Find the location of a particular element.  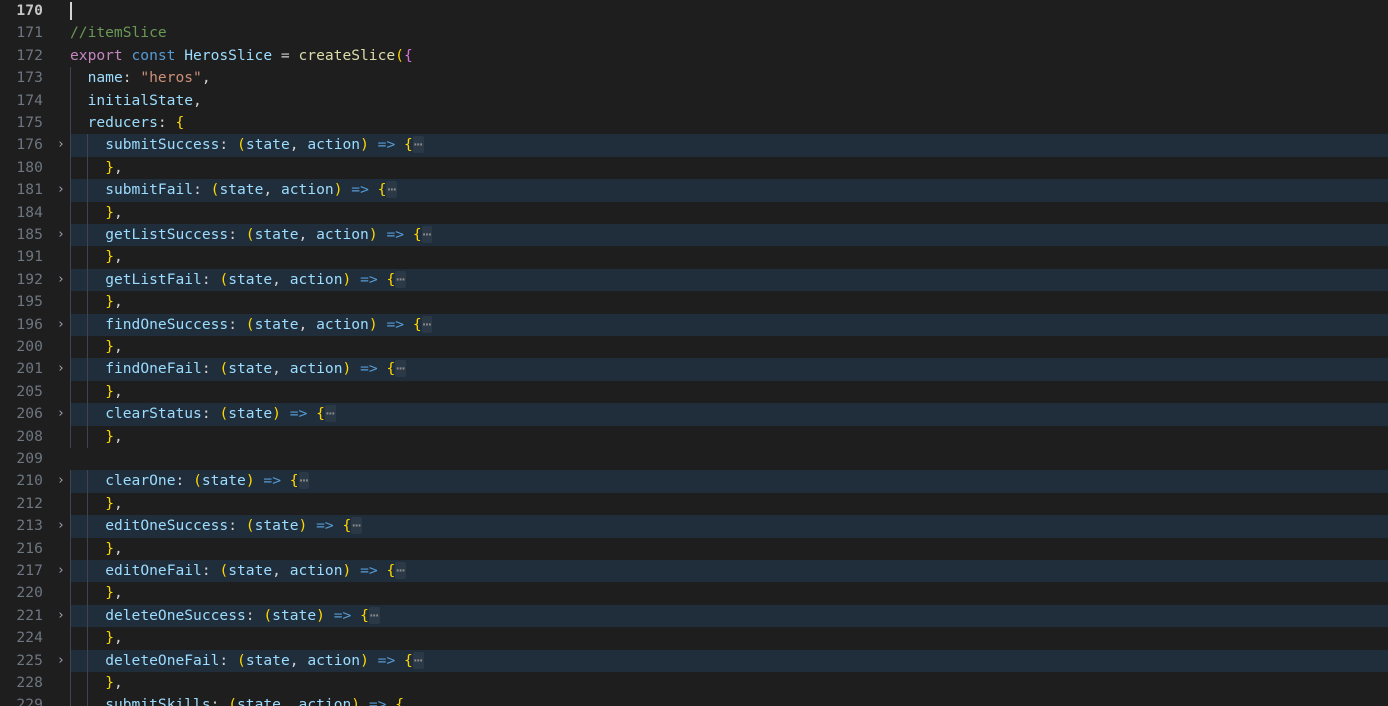

code-line: 216 }, is located at coordinates (694, 548).